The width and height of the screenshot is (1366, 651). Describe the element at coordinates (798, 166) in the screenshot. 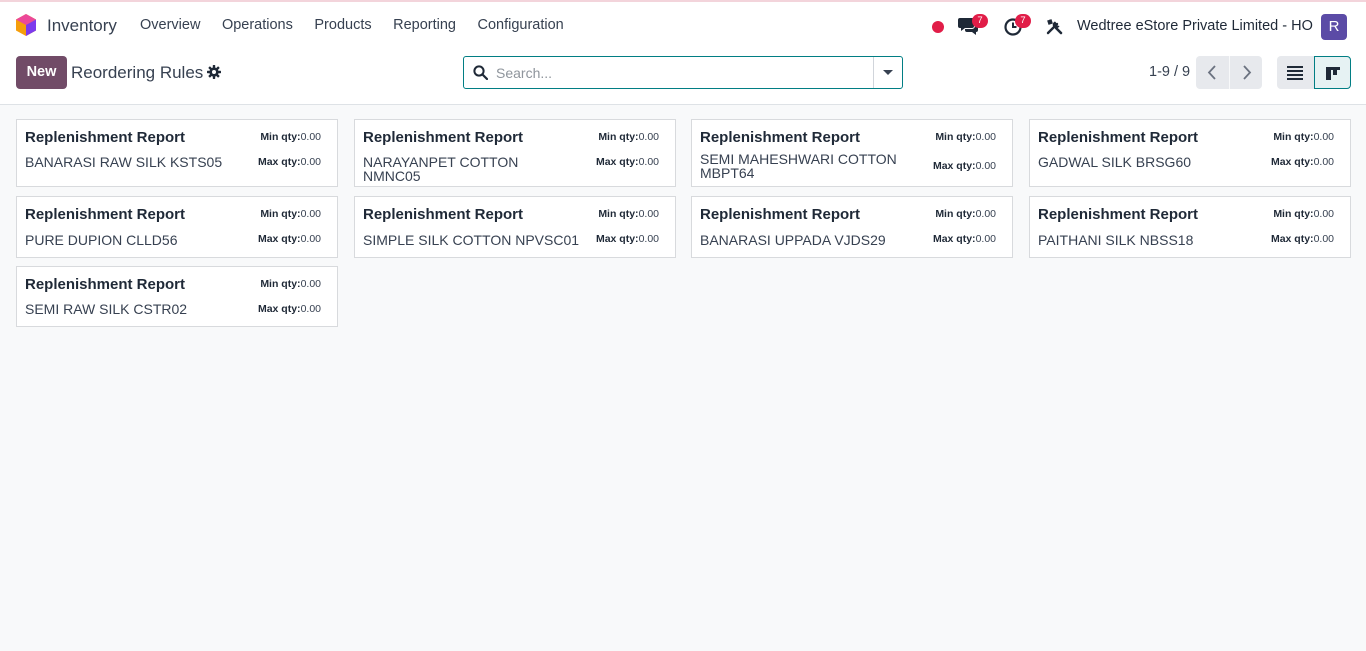

I see `card-product: SEMI MAHESHWARI COTTON MBPT64` at that location.